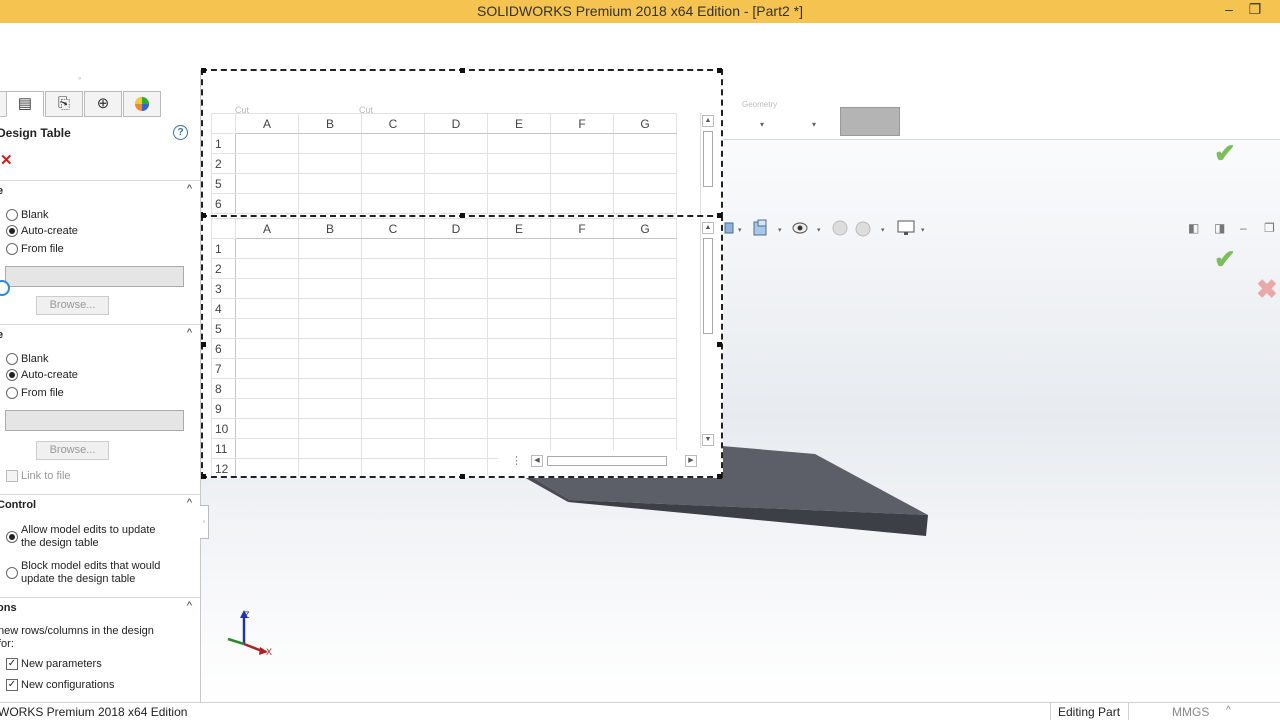 The height and width of the screenshot is (720, 1280). What do you see at coordinates (1269, 228) in the screenshot?
I see `restore-doc-icon: ❐` at bounding box center [1269, 228].